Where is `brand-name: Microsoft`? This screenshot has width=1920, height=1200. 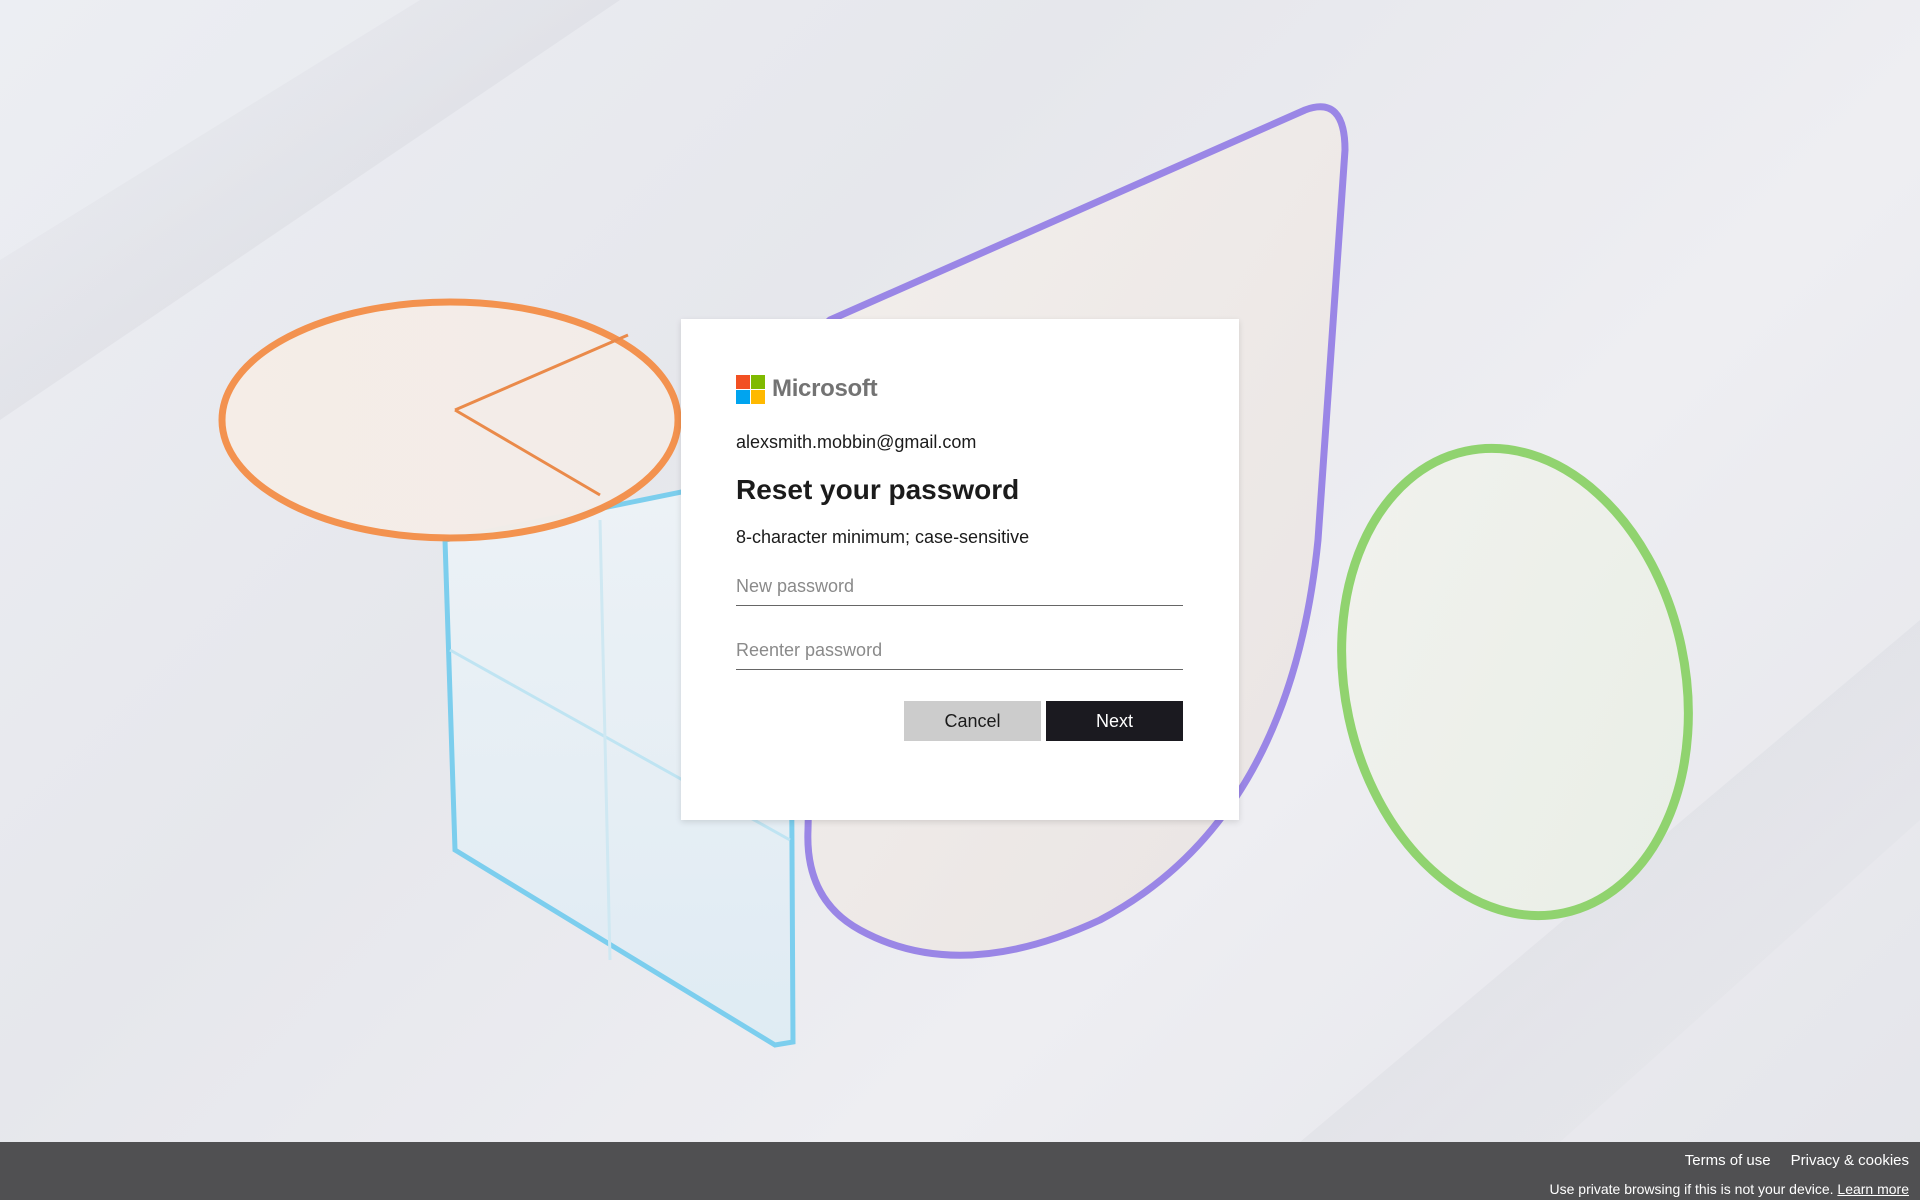
brand-name: Microsoft is located at coordinates (825, 388).